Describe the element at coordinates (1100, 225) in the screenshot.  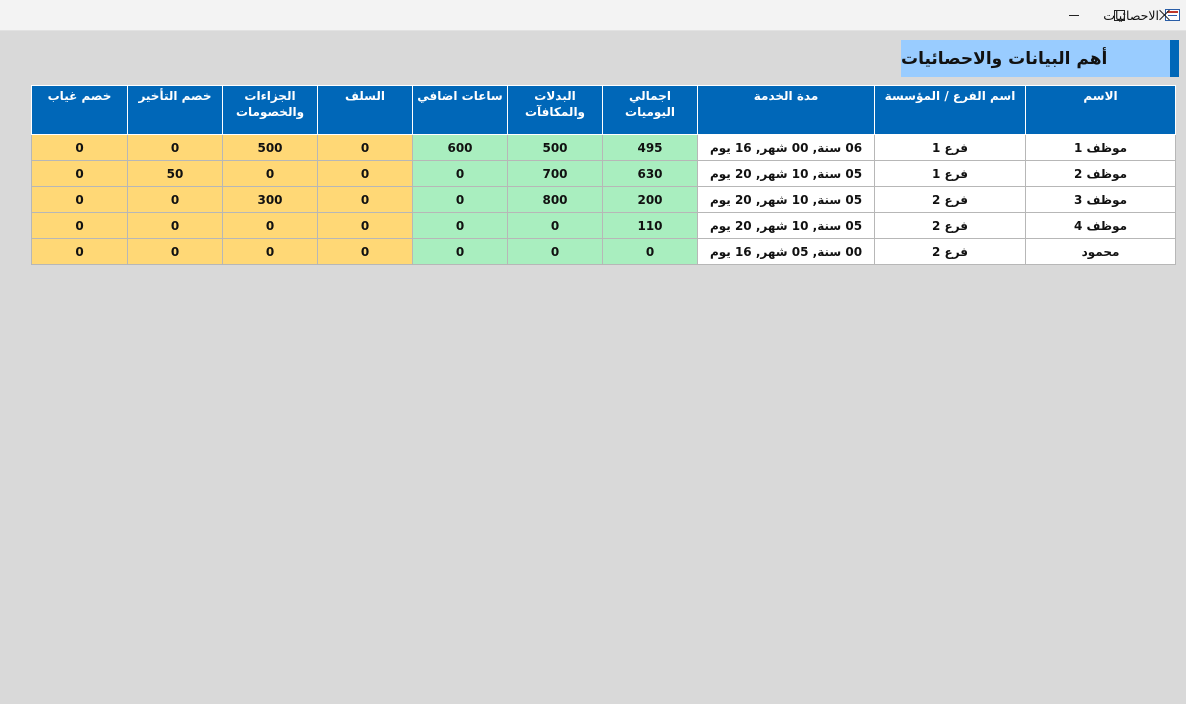
I see `cell-name: موظف 4` at that location.